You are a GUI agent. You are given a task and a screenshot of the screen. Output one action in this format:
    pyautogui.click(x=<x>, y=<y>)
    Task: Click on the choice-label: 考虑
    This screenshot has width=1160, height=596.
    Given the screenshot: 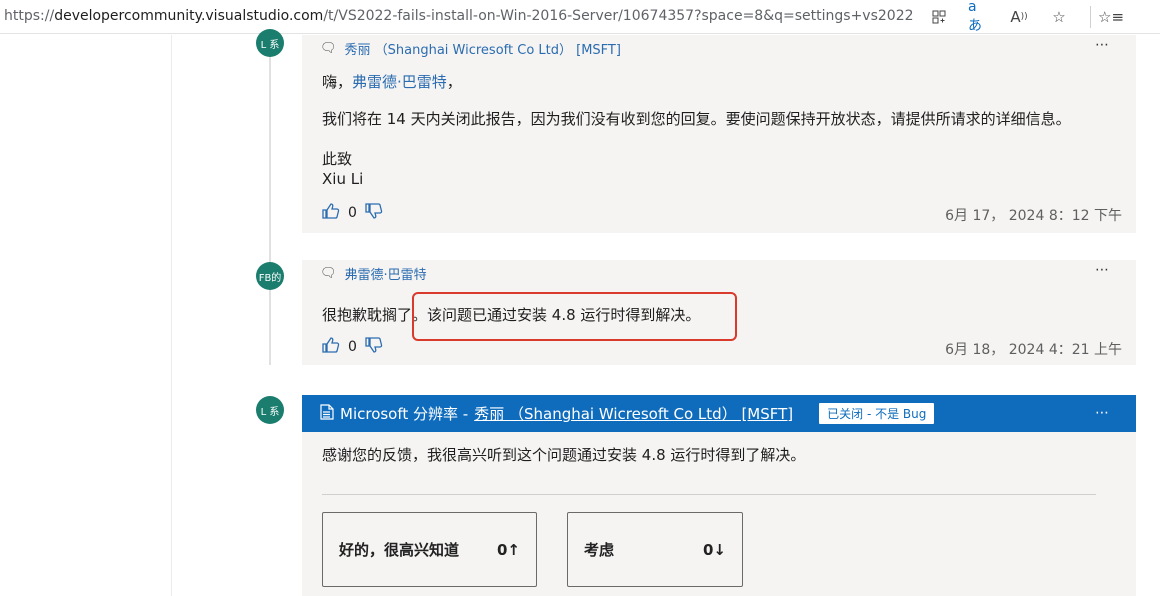 What is the action you would take?
    pyautogui.click(x=599, y=550)
    